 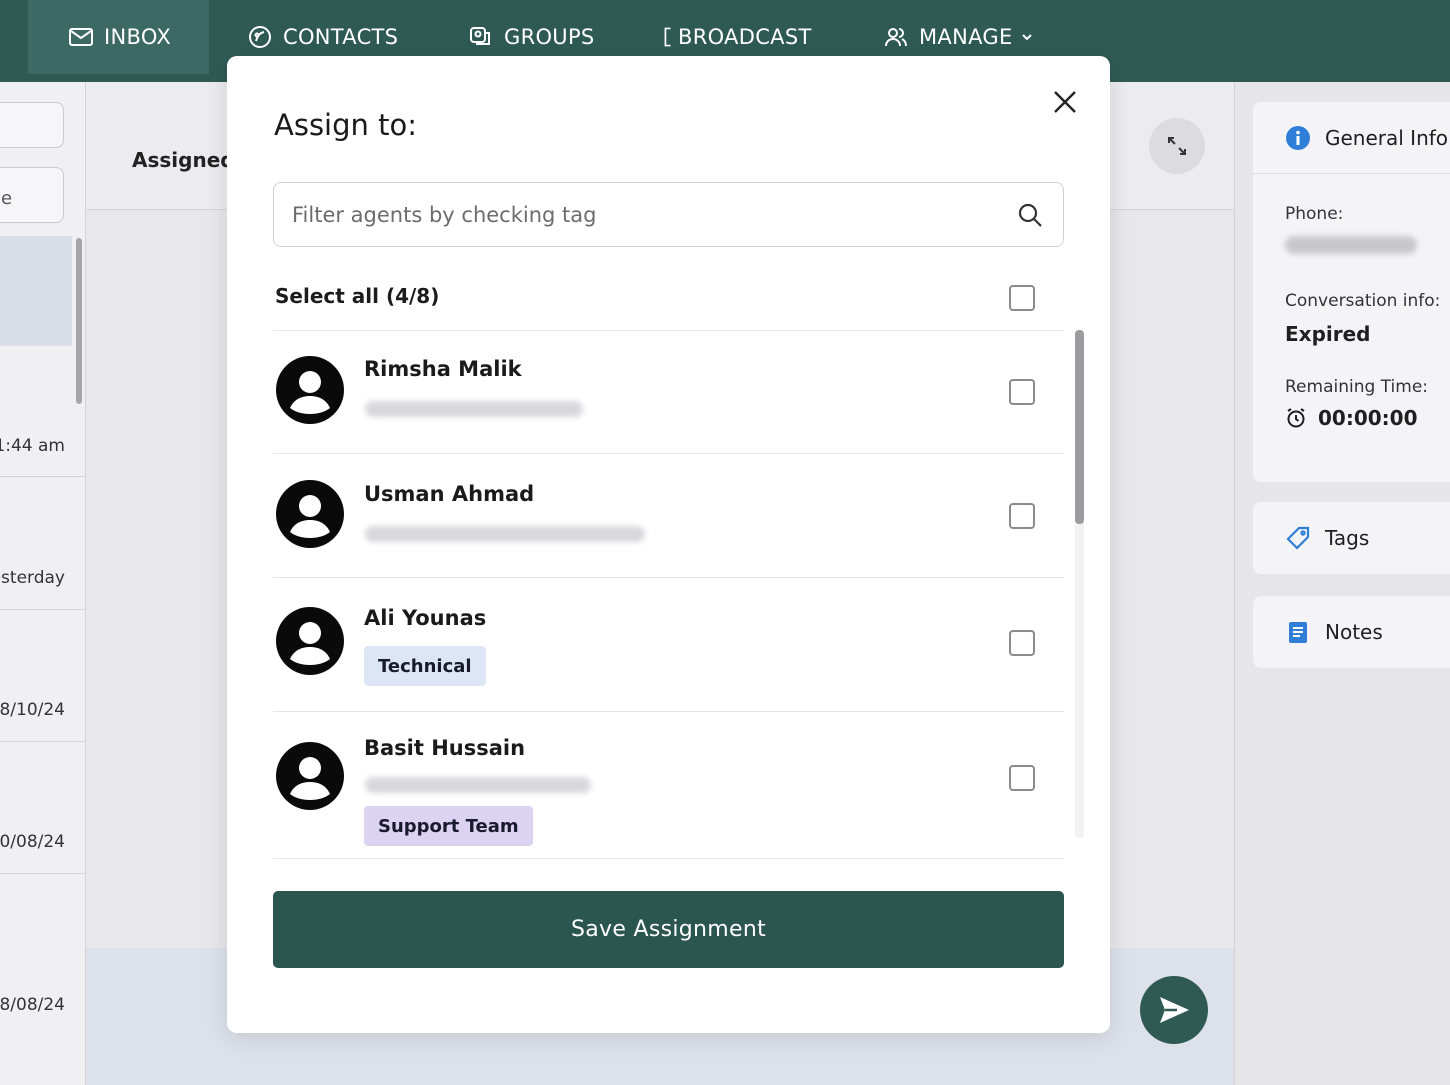 I want to click on agent-filter-input, so click(x=654, y=214).